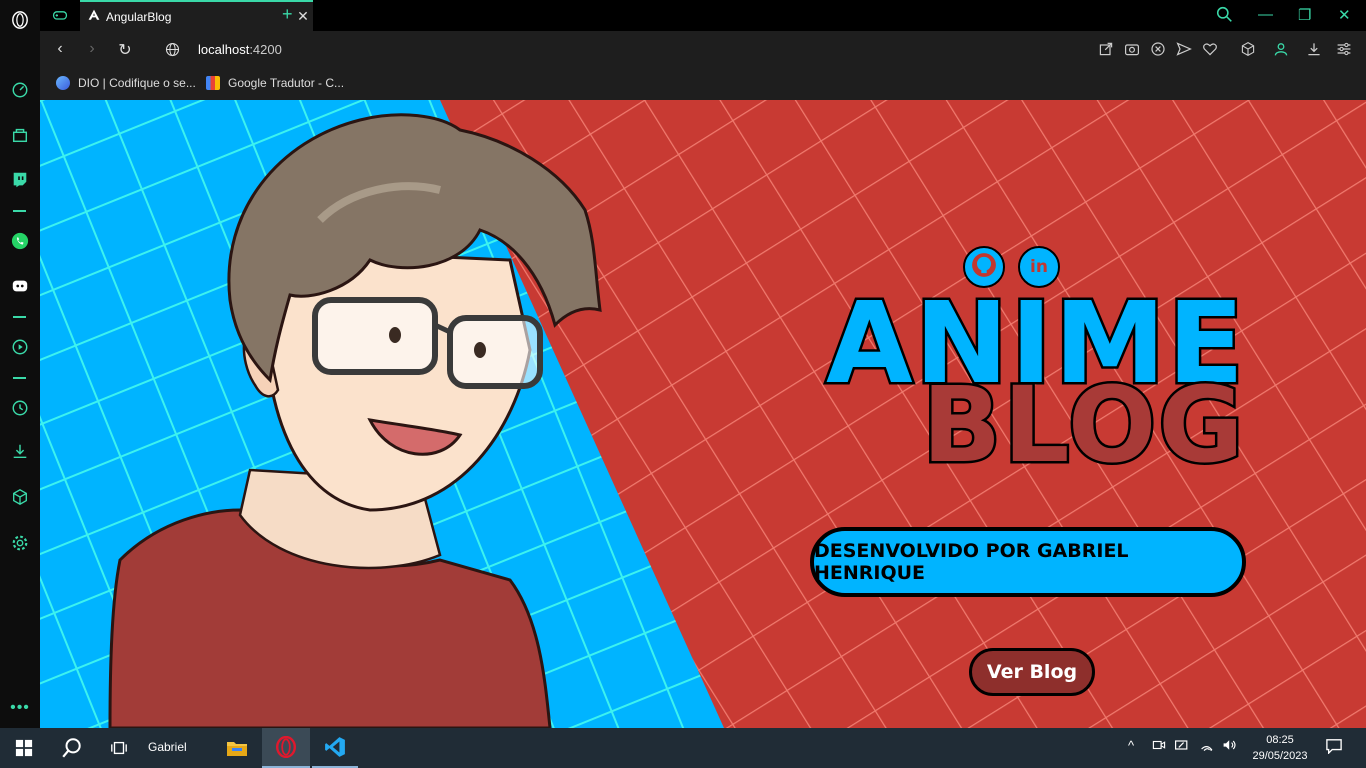 This screenshot has width=1366, height=768. I want to click on gamepad-icon, so click(60, 17).